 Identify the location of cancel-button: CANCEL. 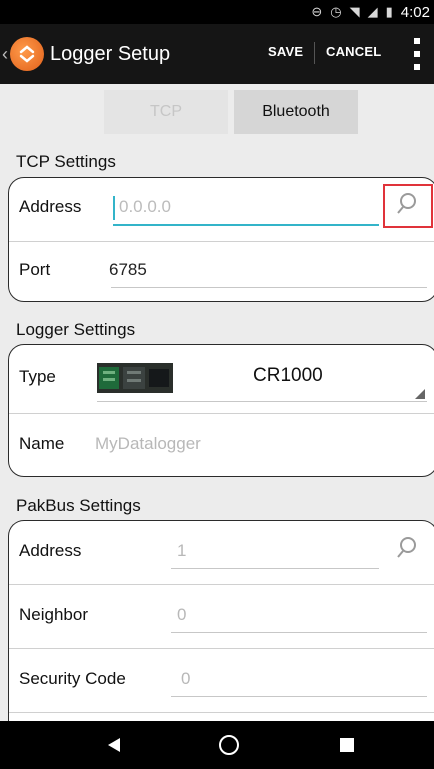
(353, 51).